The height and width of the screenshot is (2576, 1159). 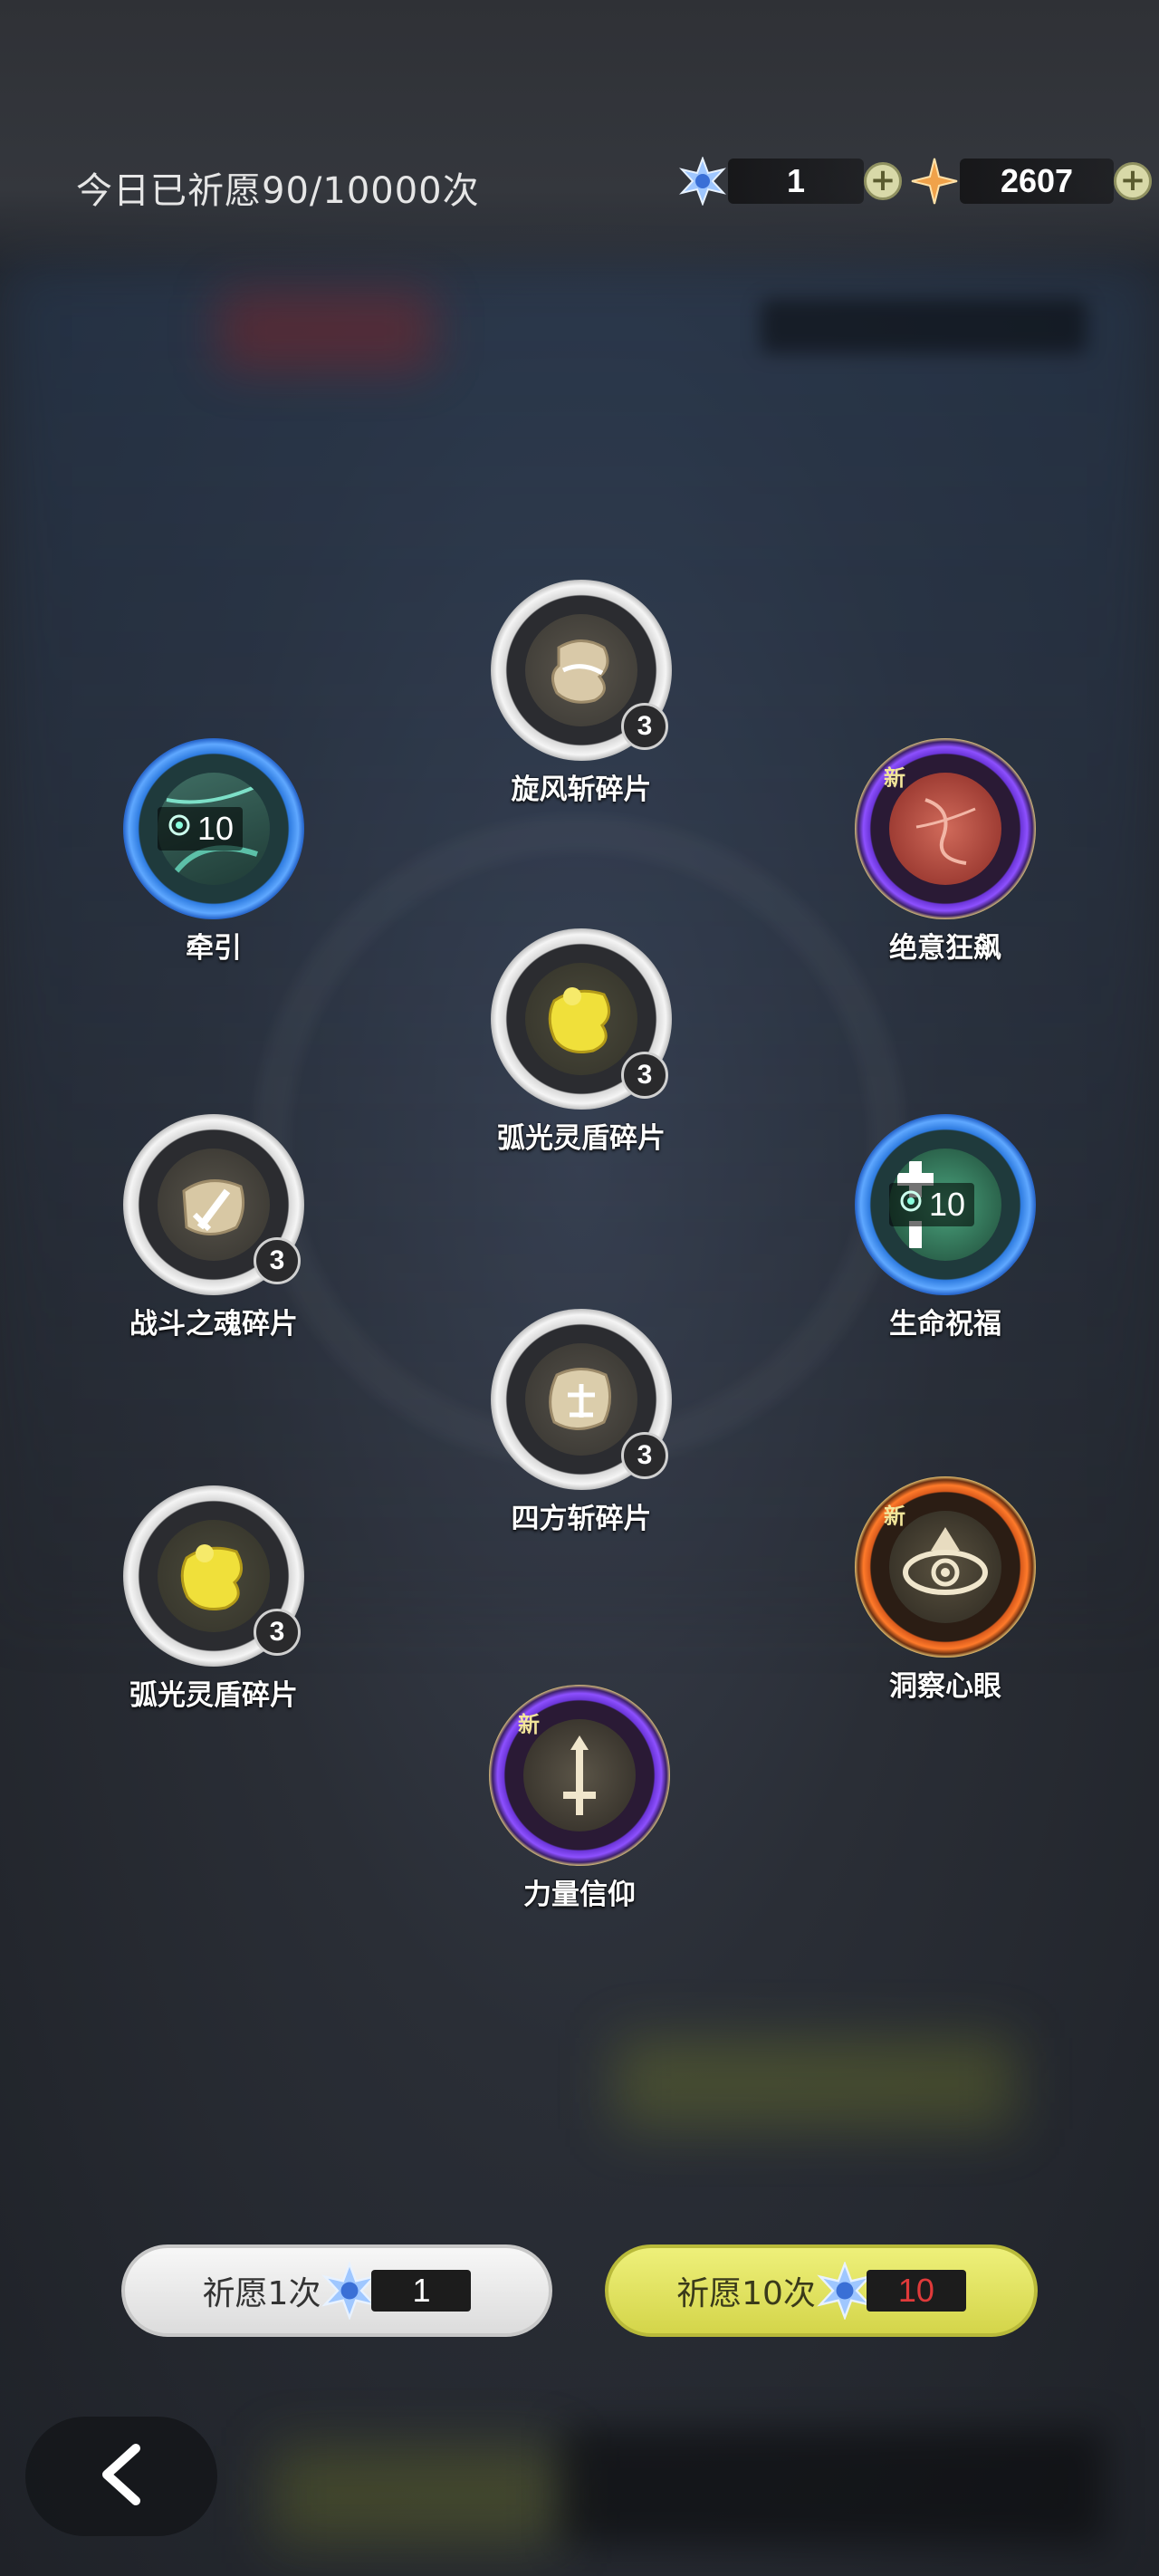 I want to click on reward-item-huguang-center: 3 弧光灵盾碎片, so click(x=581, y=1042).